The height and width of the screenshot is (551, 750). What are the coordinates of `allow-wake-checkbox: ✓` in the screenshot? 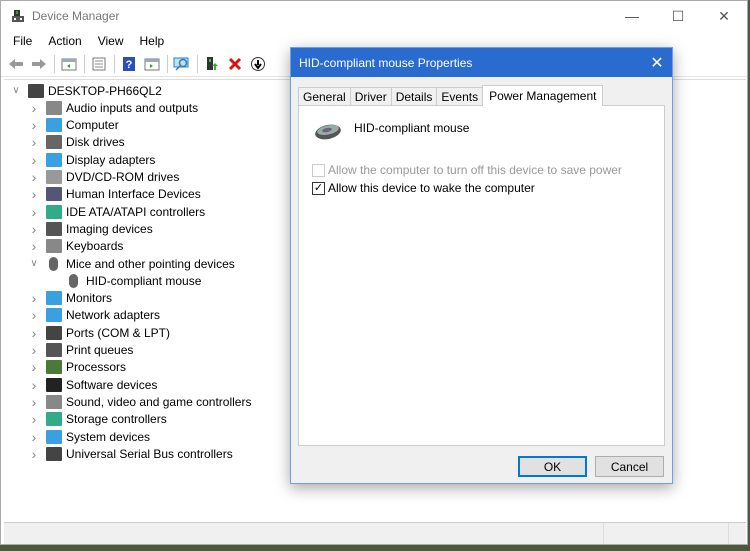 It's located at (318, 188).